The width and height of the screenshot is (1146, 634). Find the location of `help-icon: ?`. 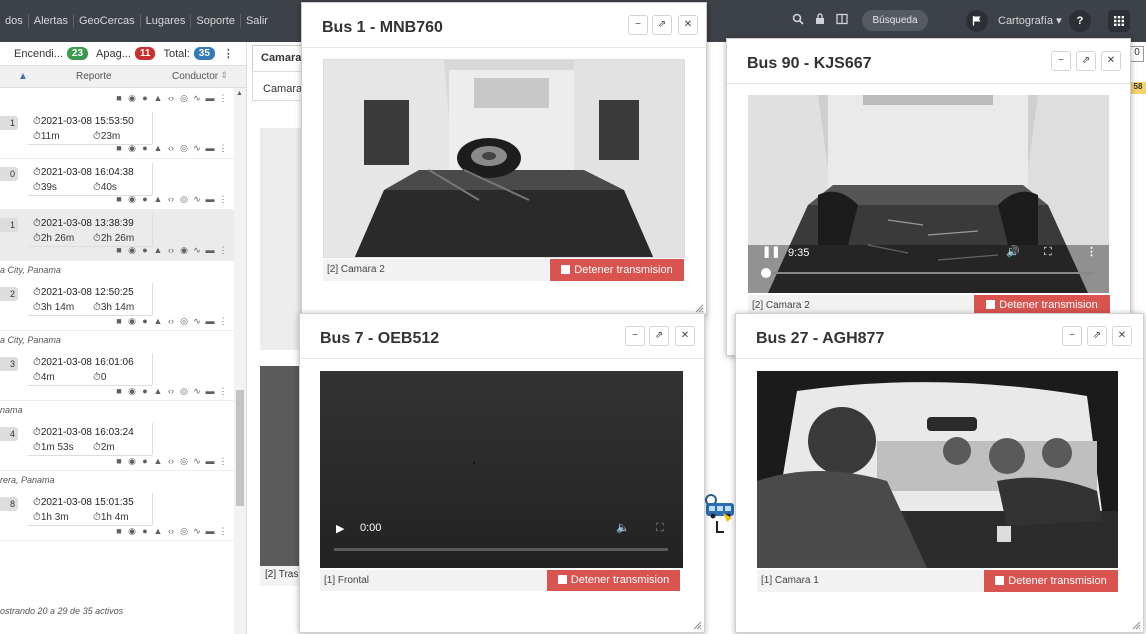

help-icon: ? is located at coordinates (1080, 21).